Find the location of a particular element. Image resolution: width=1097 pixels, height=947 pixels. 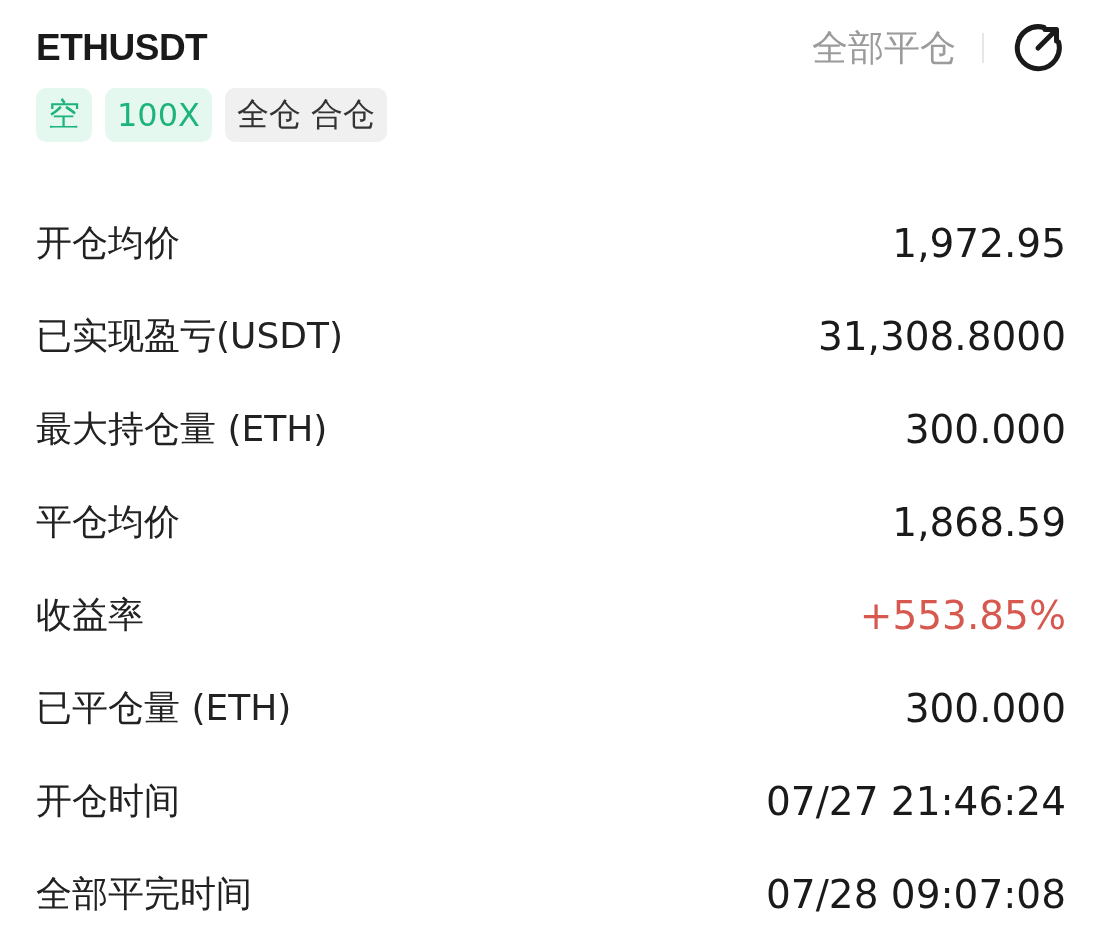

field-value: 1,972.95 is located at coordinates (979, 243).